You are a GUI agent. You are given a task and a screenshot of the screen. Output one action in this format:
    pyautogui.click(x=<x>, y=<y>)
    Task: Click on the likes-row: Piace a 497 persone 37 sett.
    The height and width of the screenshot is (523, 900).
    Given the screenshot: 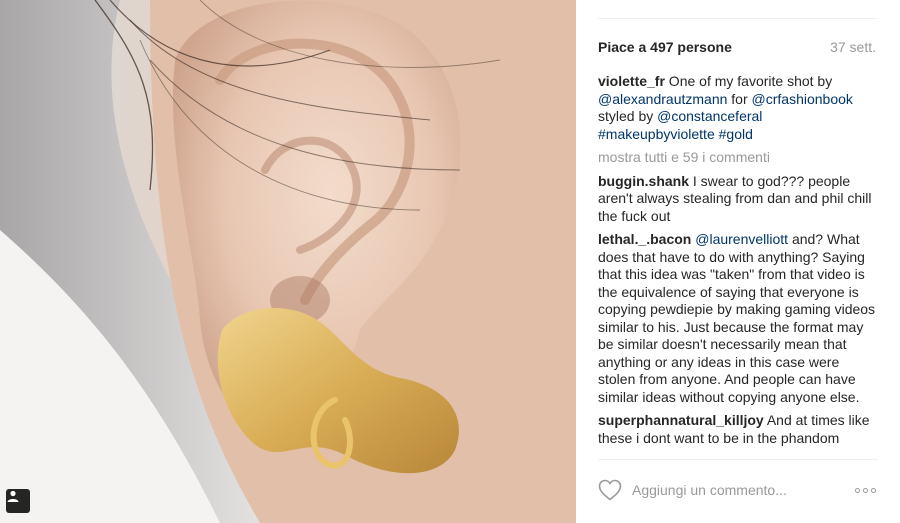 What is the action you would take?
    pyautogui.click(x=737, y=47)
    